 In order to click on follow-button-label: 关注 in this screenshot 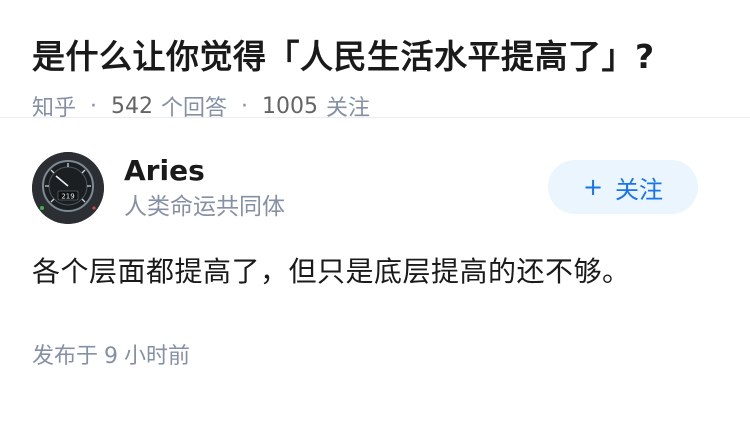, I will do `click(639, 189)`.